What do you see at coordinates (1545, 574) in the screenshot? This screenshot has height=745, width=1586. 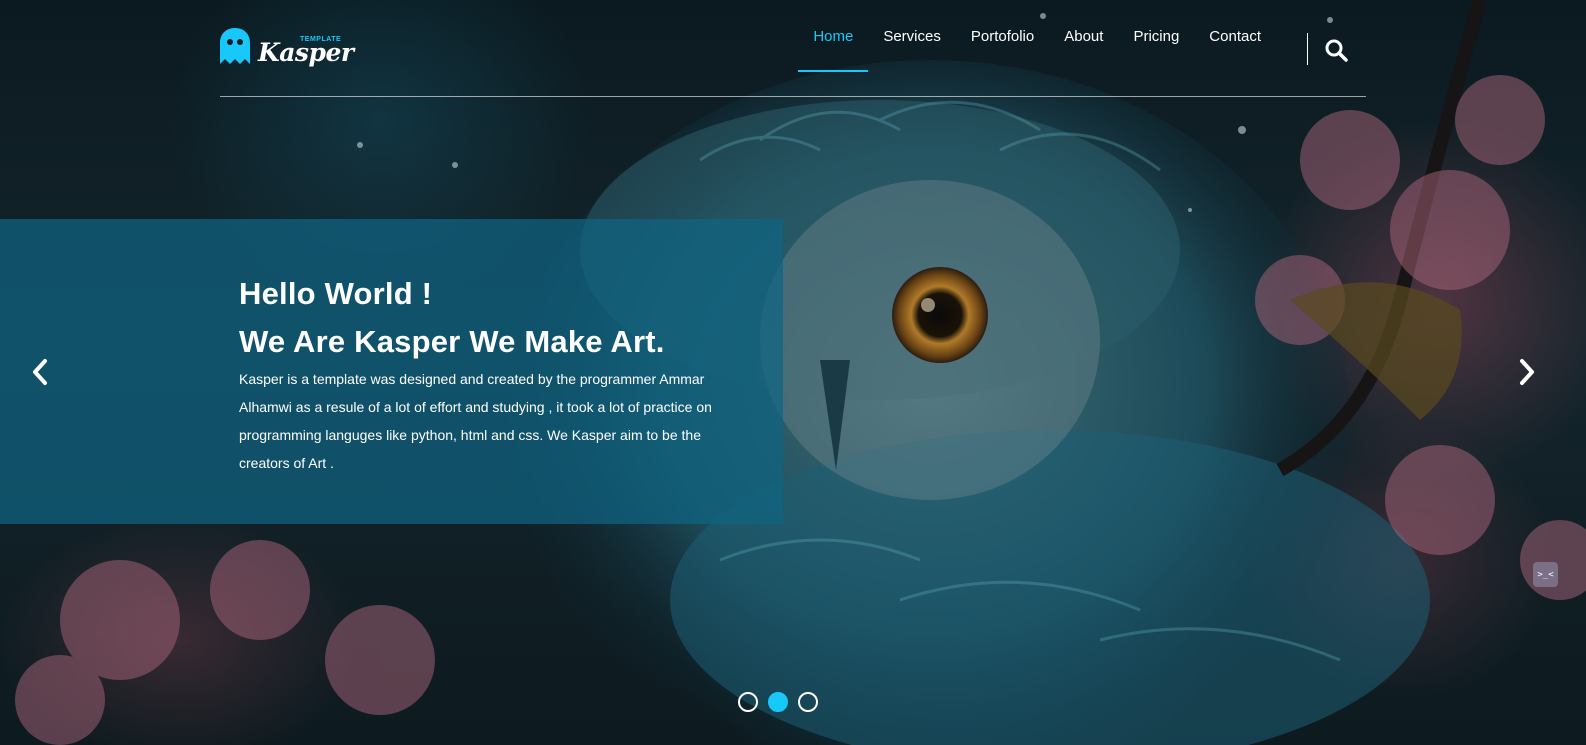 I see `floating-widget-button: >_<` at bounding box center [1545, 574].